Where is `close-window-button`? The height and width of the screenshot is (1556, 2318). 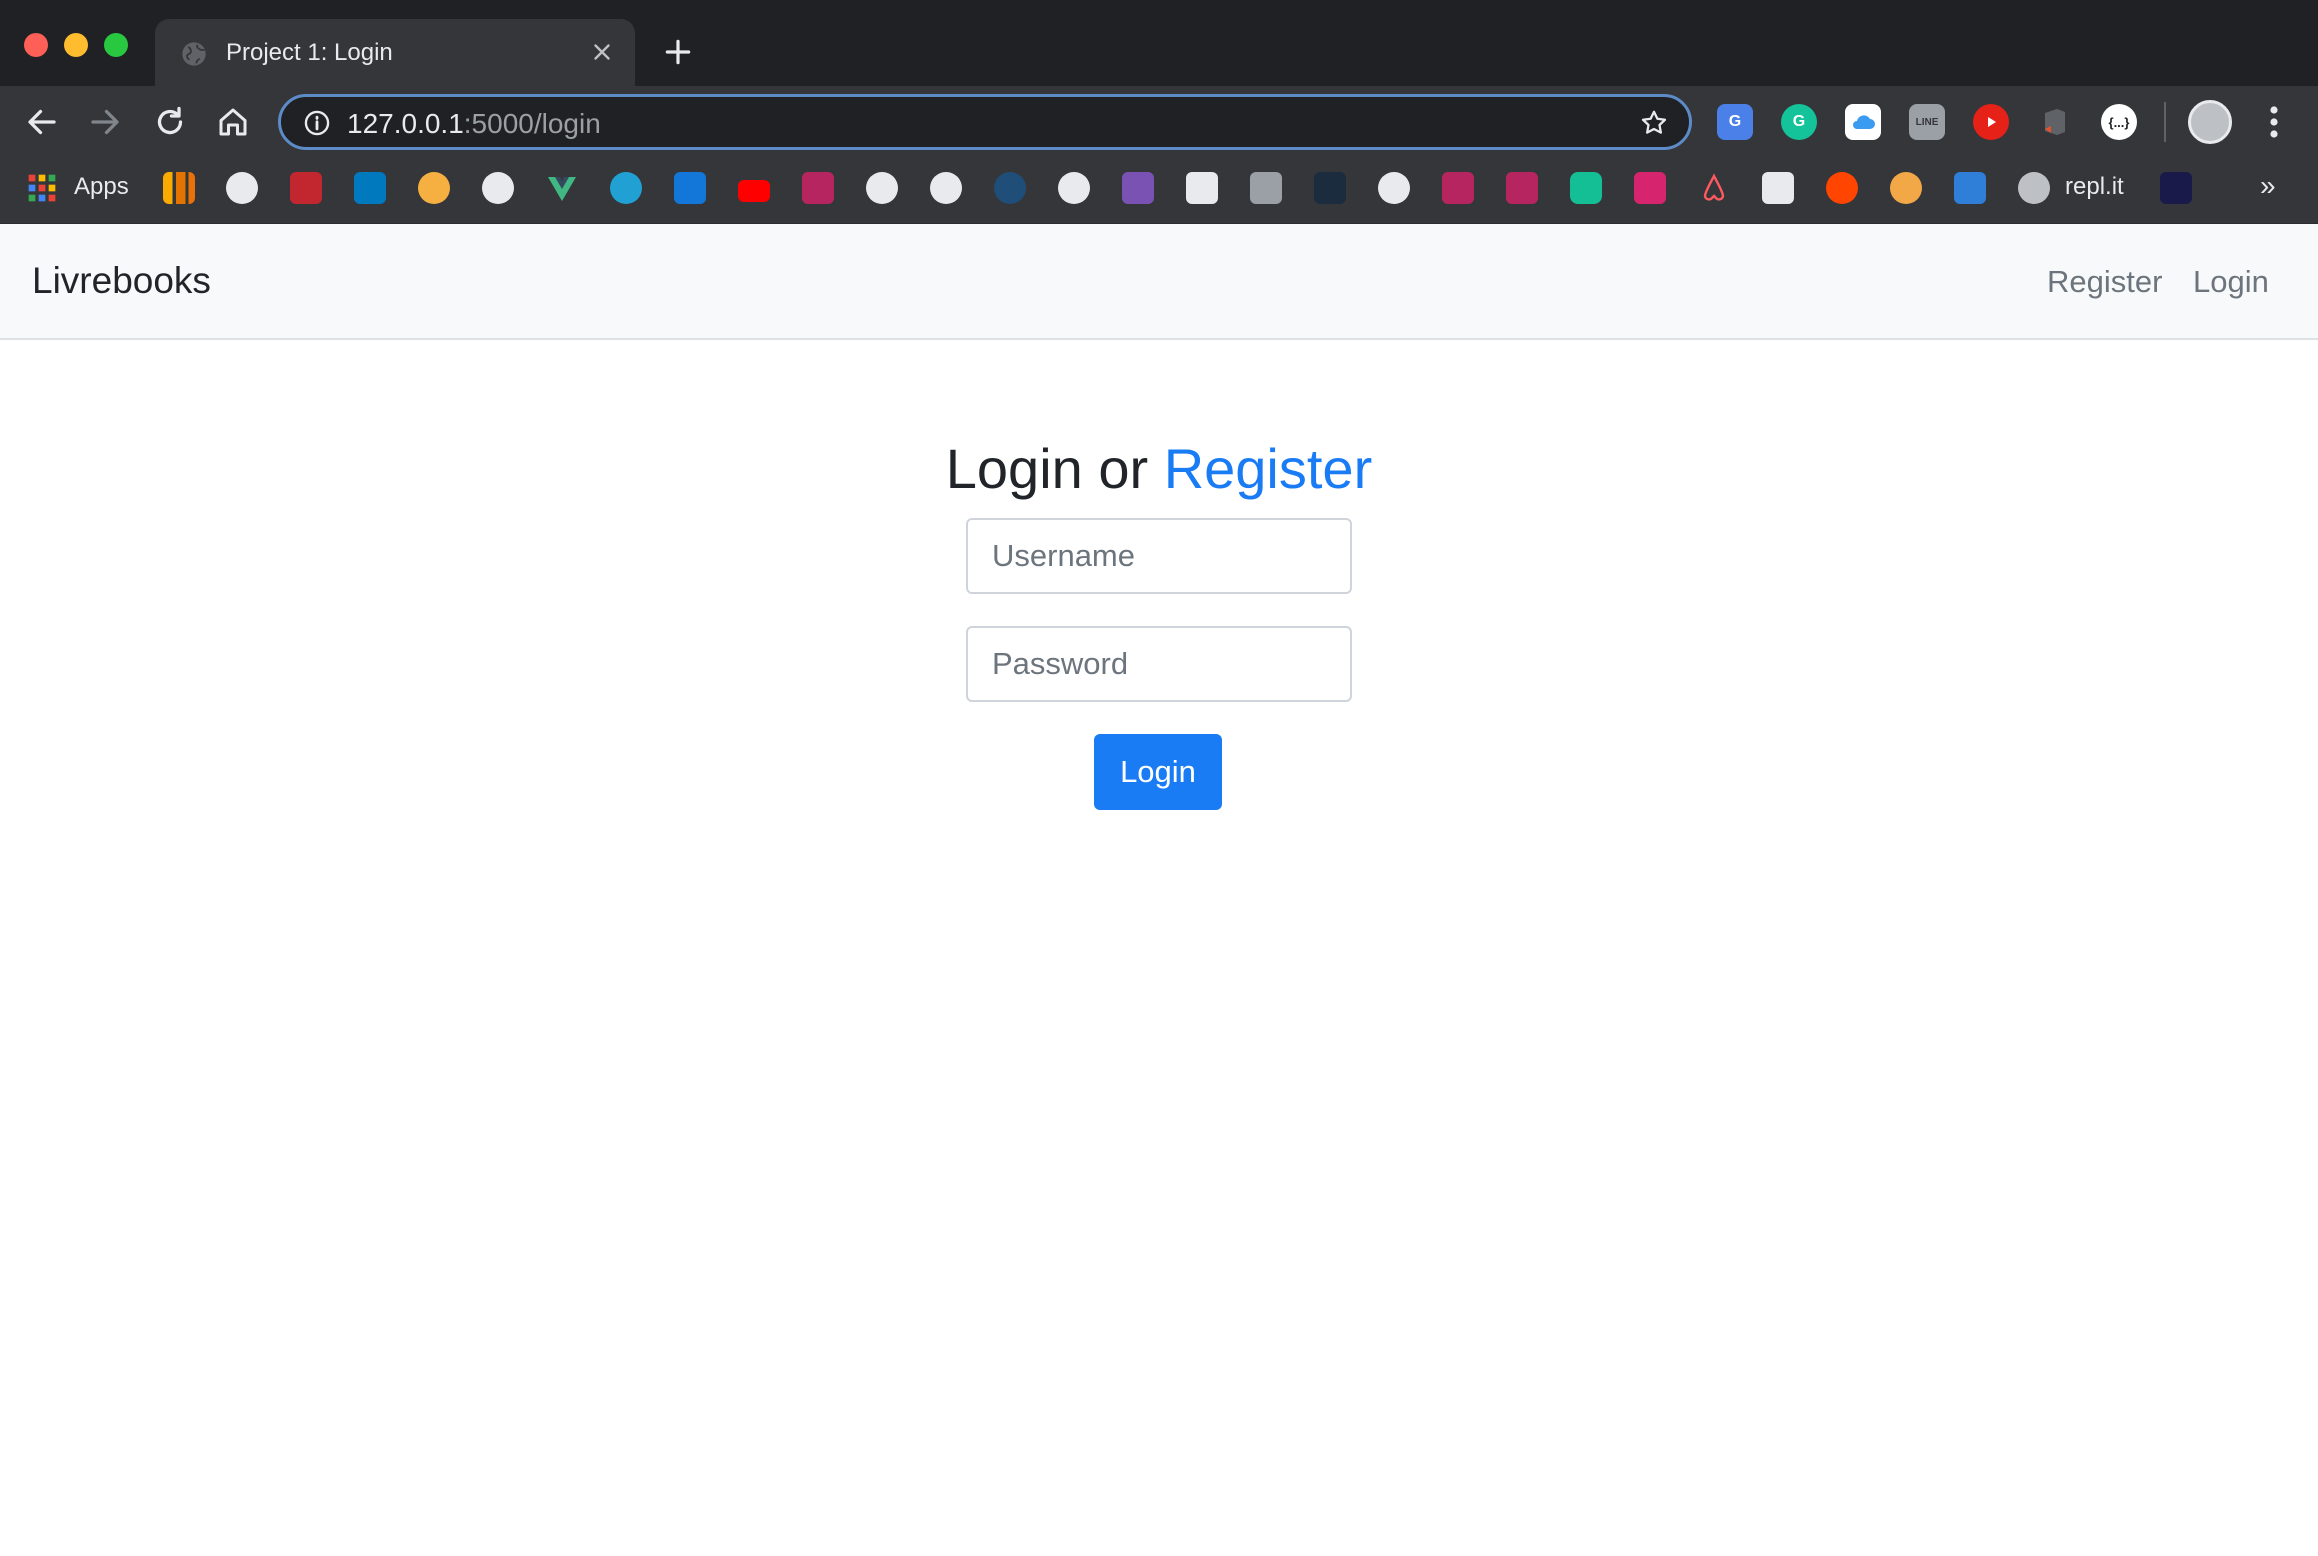 close-window-button is located at coordinates (36, 45).